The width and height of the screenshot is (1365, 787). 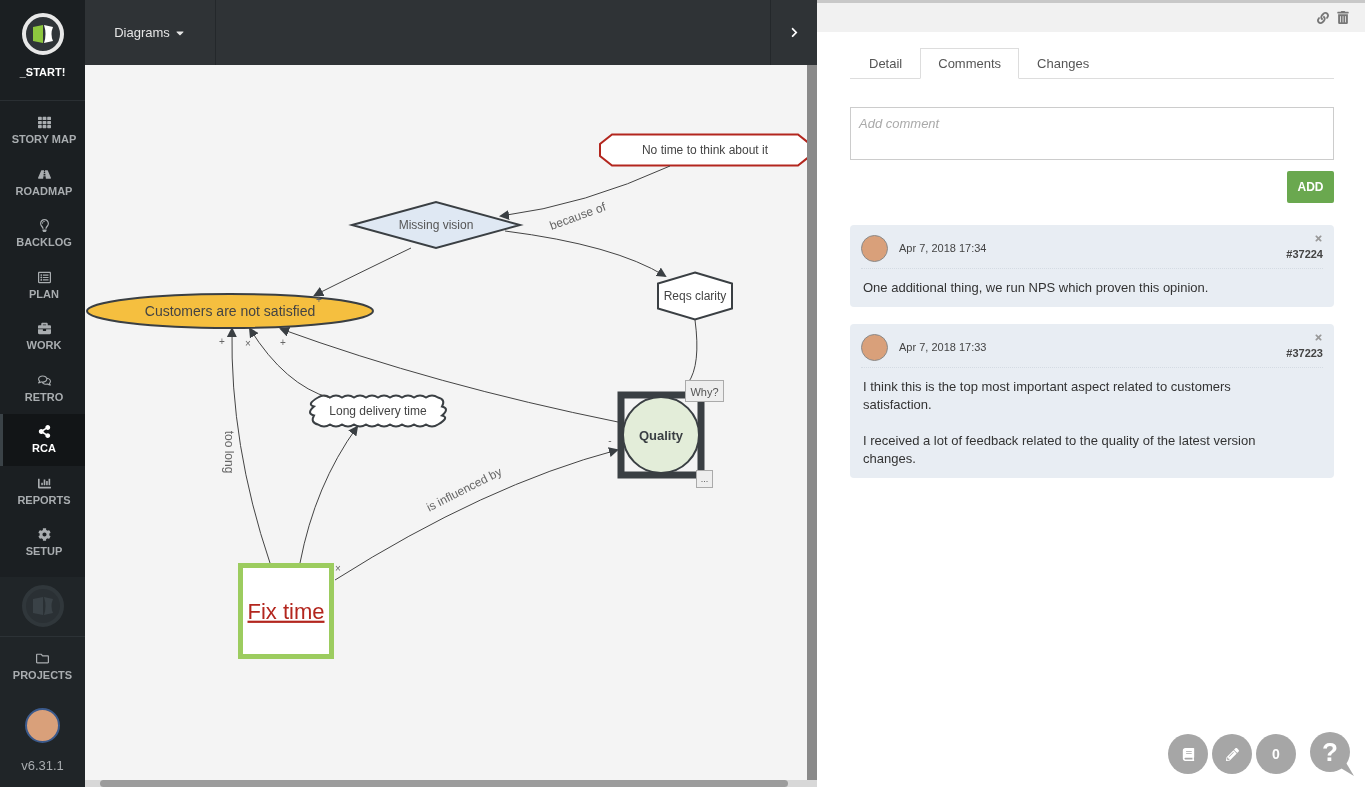 What do you see at coordinates (1343, 17) in the screenshot?
I see `trash-icon` at bounding box center [1343, 17].